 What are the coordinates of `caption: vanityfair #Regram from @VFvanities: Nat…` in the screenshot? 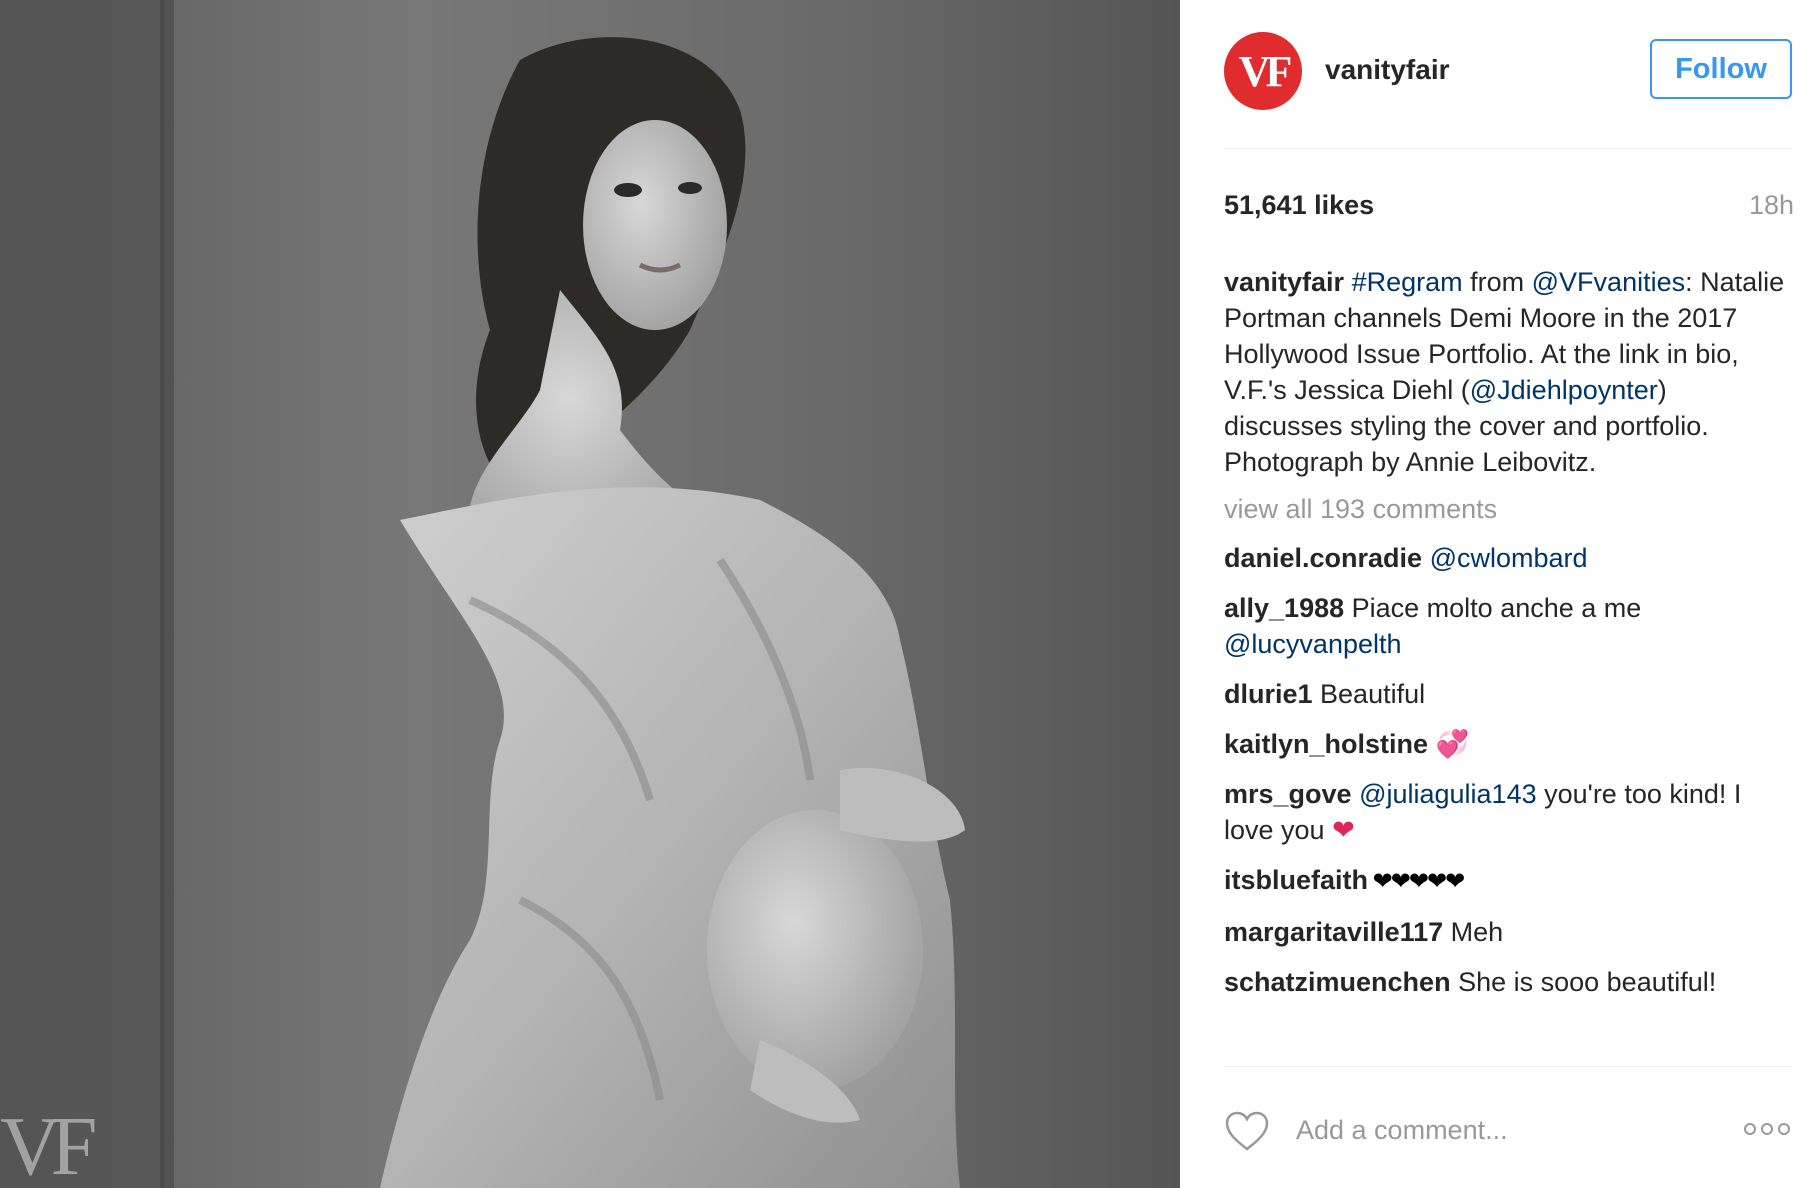 It's located at (1508, 372).